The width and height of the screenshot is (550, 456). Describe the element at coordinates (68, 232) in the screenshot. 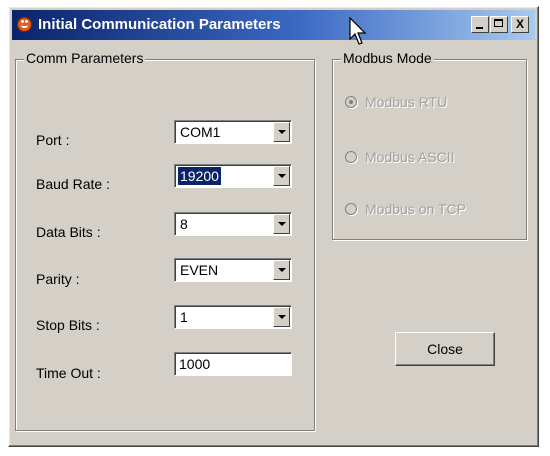

I see `data-bits-label: Data Bits :` at that location.